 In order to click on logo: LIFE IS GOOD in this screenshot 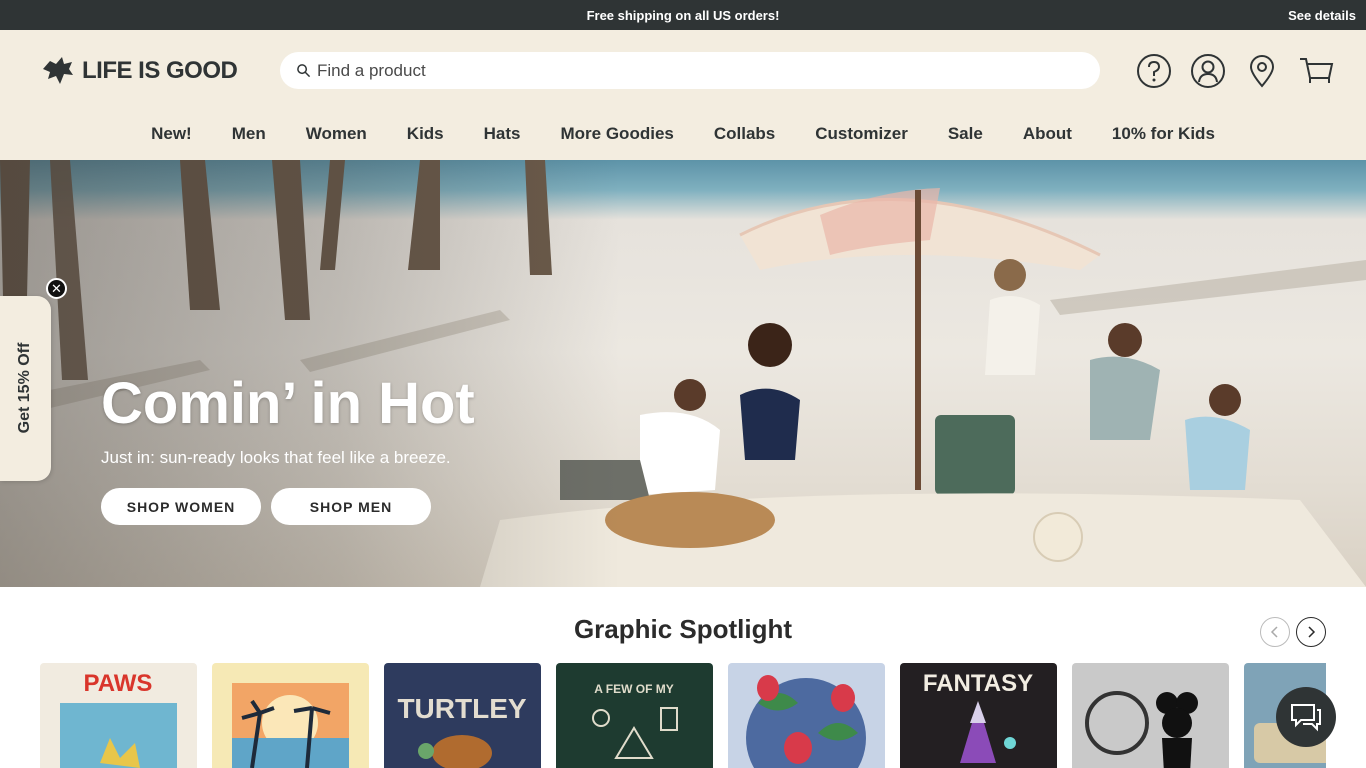, I will do `click(139, 71)`.